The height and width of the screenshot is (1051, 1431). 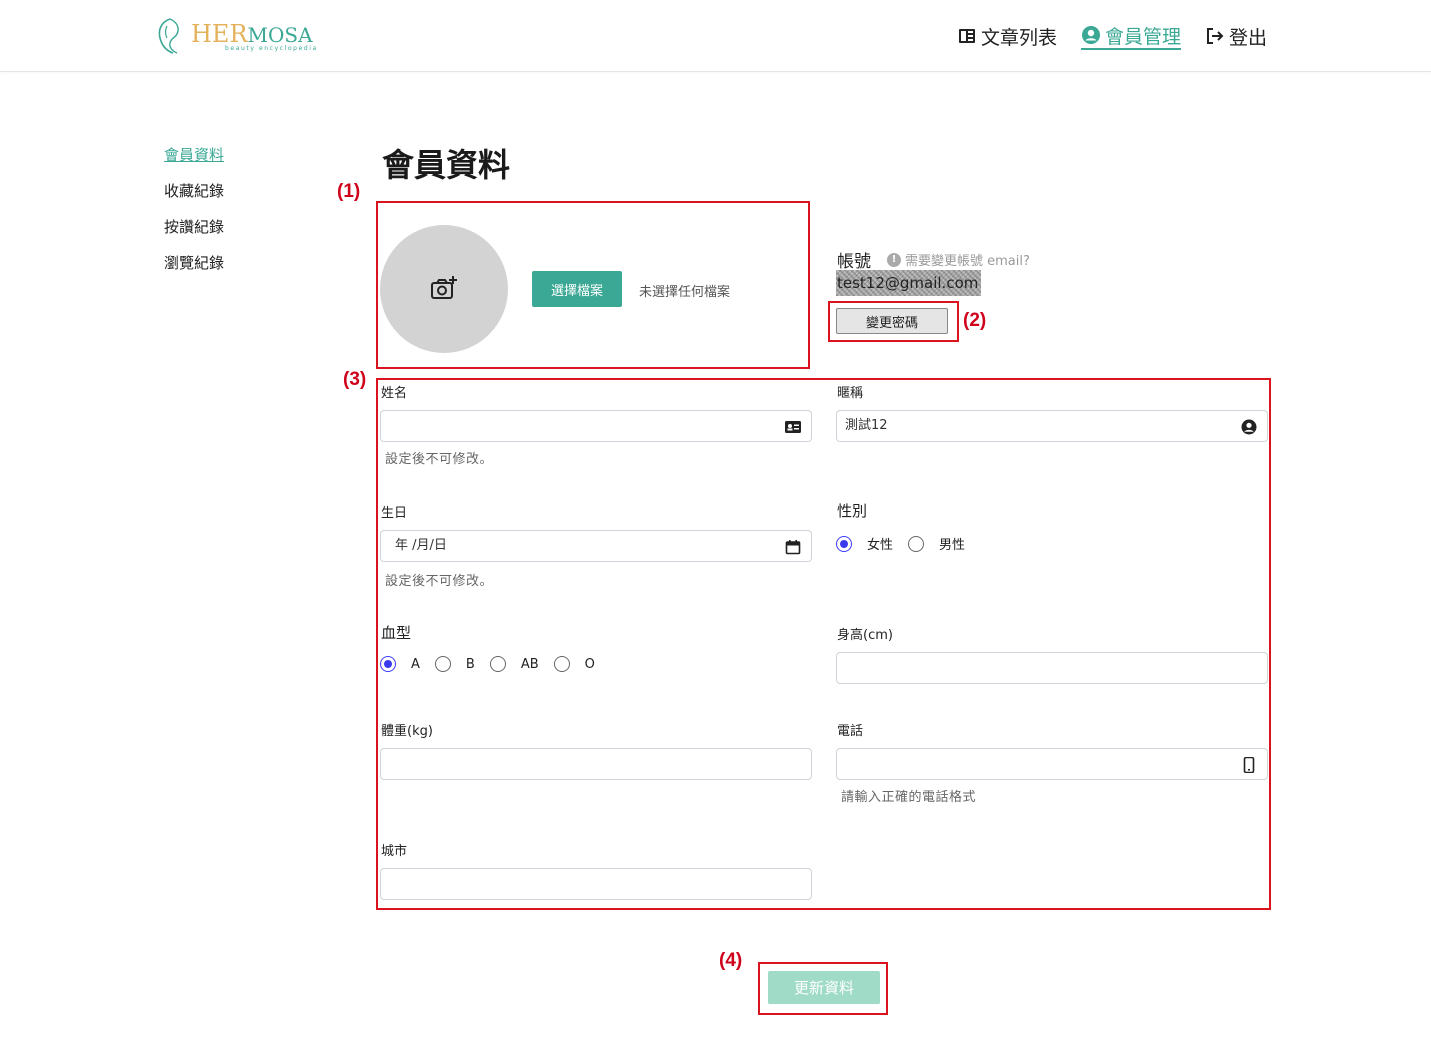 I want to click on nav-member: 會員管理, so click(x=1130, y=36).